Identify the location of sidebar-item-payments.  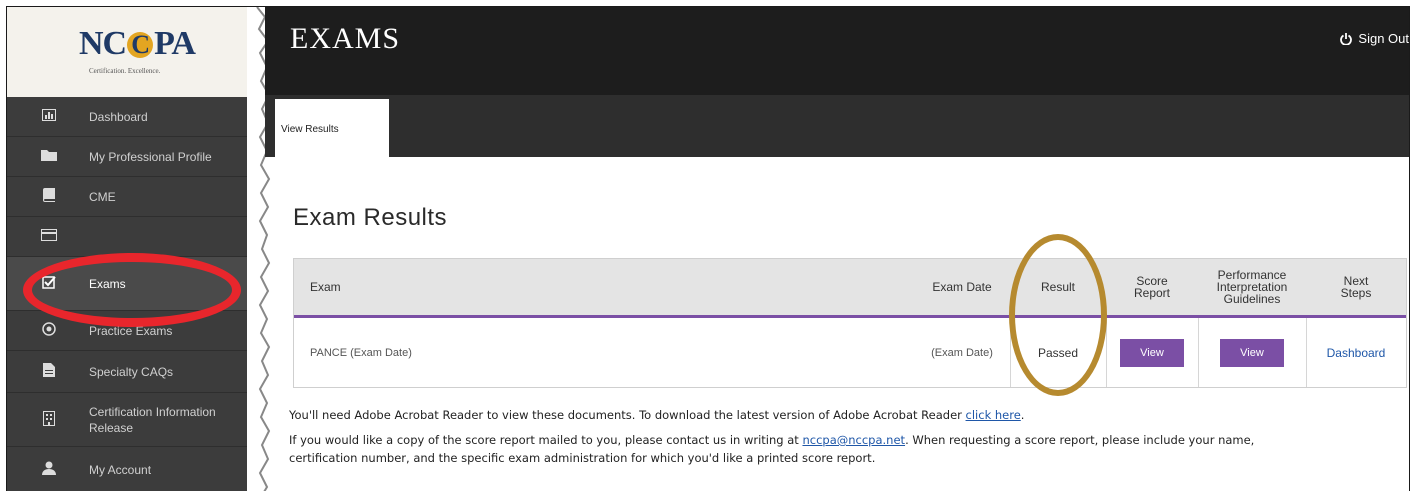
(127, 237).